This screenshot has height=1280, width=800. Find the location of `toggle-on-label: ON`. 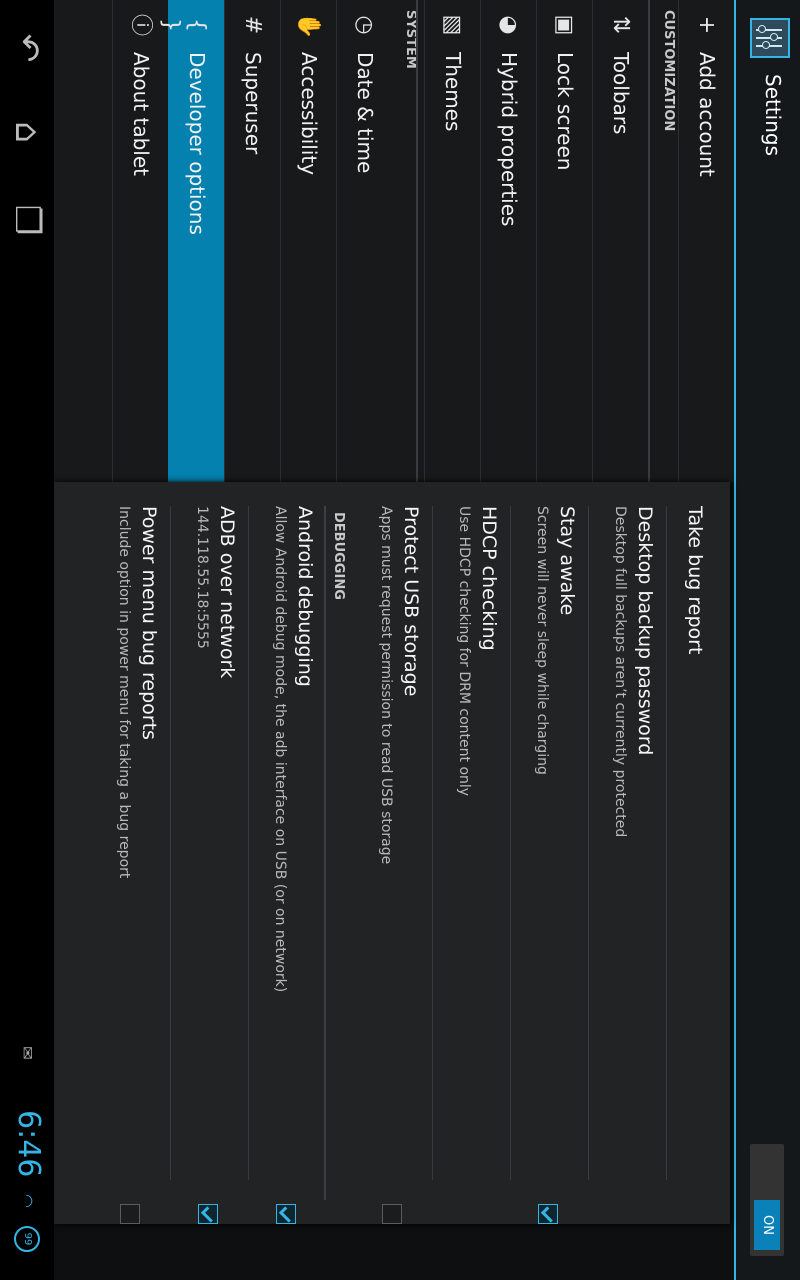

toggle-on-label: ON is located at coordinates (767, 1225).